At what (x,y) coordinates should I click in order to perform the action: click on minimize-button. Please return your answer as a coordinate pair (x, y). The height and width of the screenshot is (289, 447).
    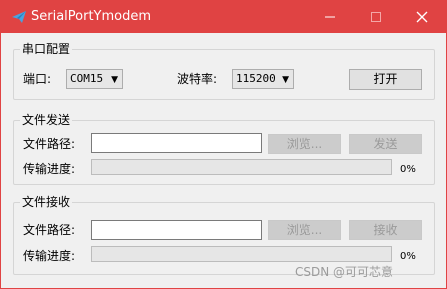
    Looking at the image, I should click on (330, 17).